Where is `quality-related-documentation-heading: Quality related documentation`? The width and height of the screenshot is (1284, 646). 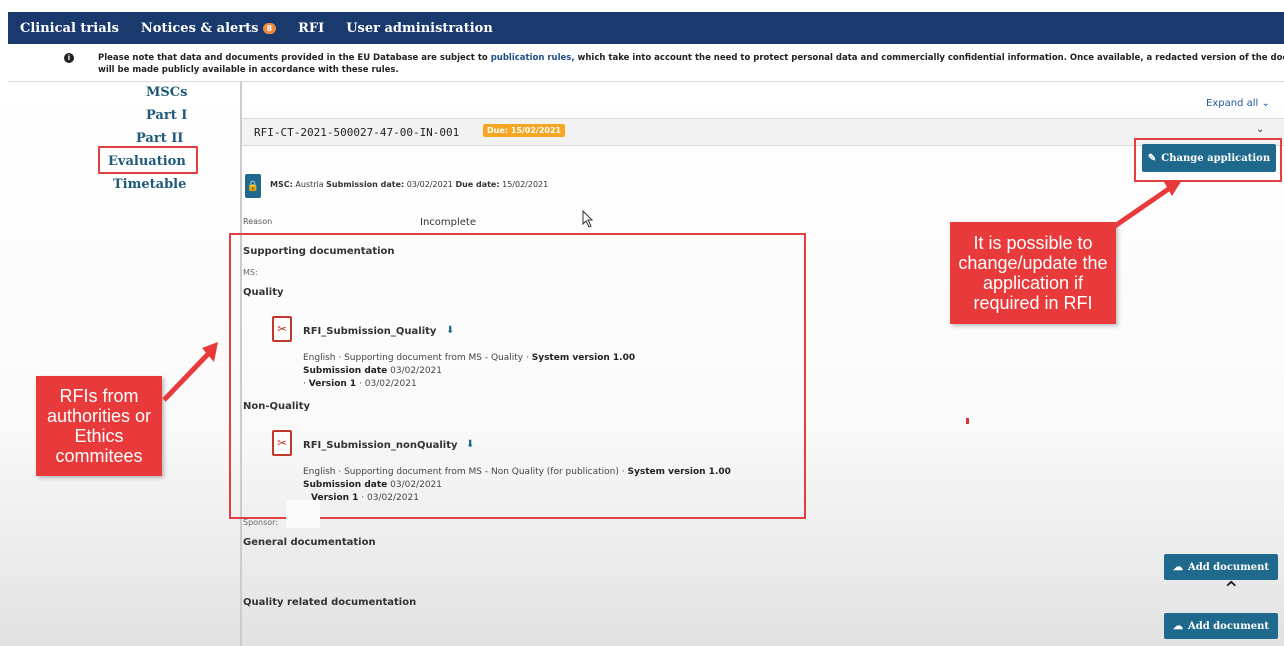
quality-related-documentation-heading: Quality related documentation is located at coordinates (330, 602).